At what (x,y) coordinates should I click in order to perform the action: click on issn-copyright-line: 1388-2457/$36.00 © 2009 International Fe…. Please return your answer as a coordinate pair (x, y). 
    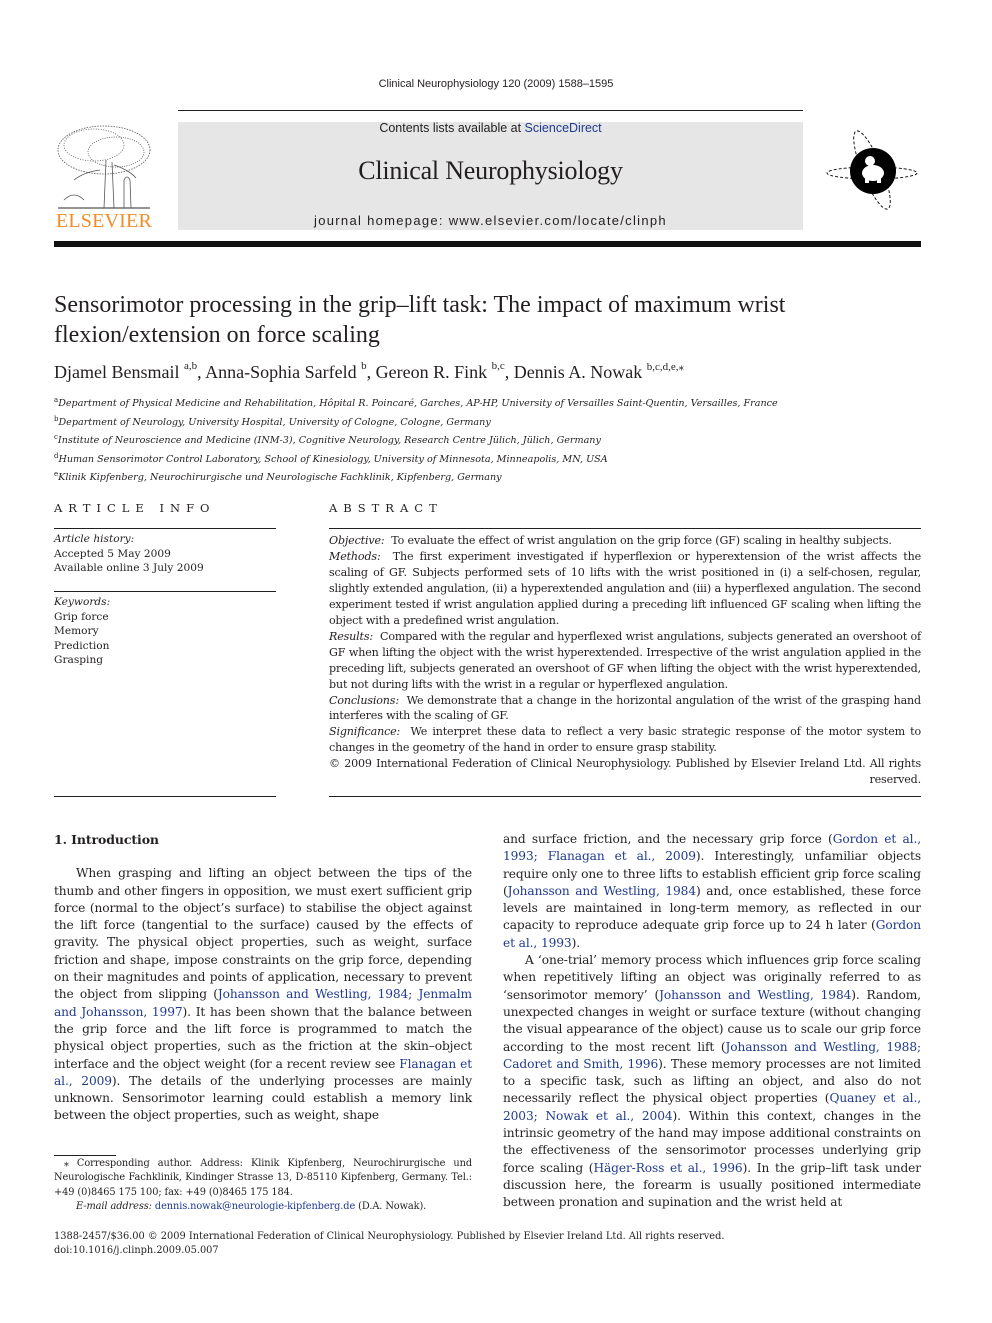
    Looking at the image, I should click on (389, 1236).